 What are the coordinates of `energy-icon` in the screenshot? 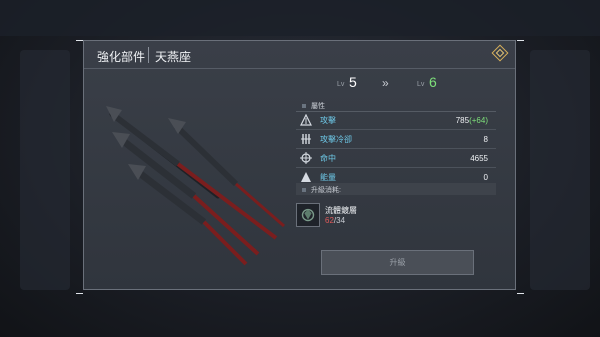 It's located at (306, 177).